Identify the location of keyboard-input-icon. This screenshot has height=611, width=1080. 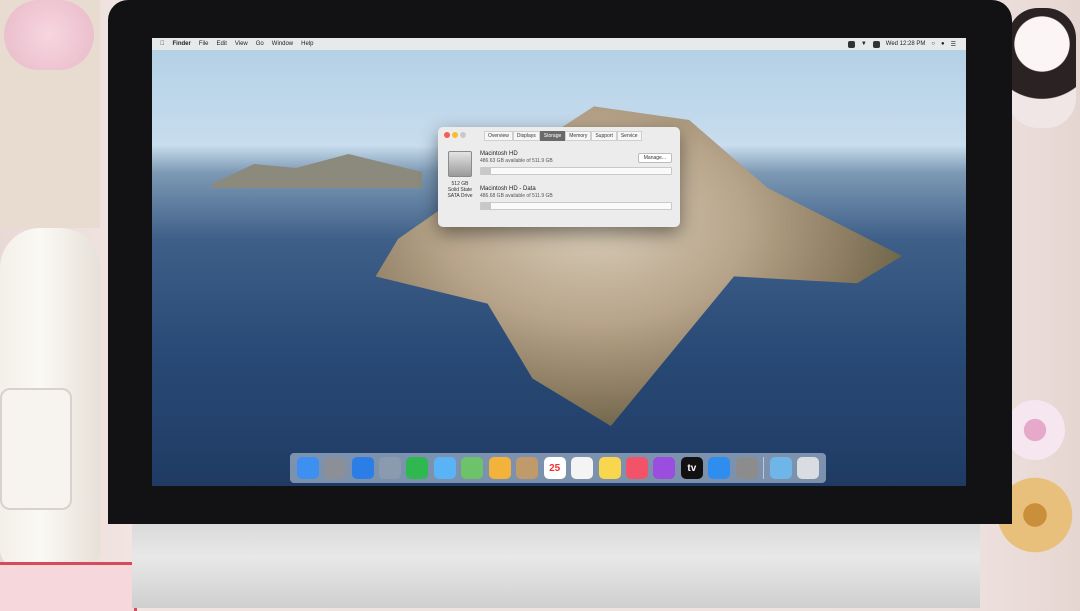
(876, 44).